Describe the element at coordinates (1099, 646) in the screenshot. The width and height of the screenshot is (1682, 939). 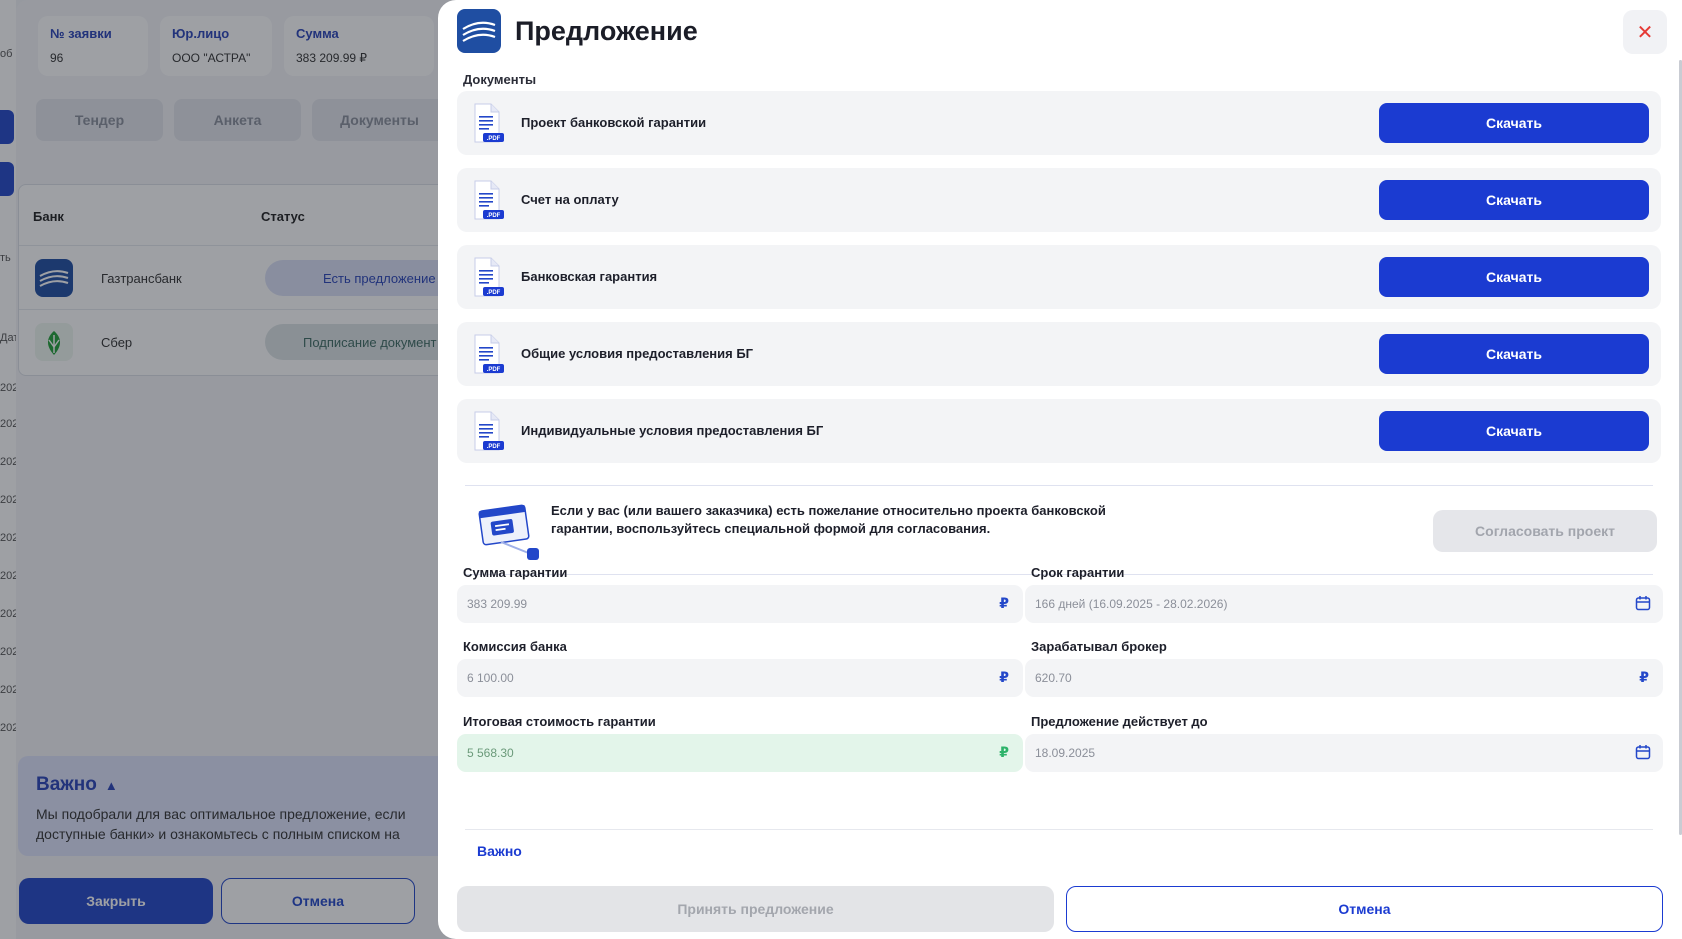
I see `field-label: Зарабатывал брокер` at that location.